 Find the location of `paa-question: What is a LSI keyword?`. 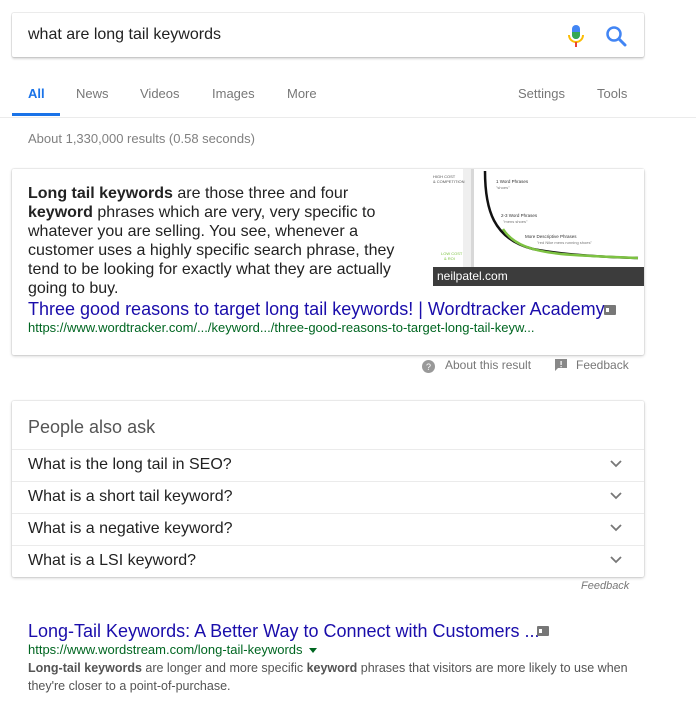

paa-question: What is a LSI keyword? is located at coordinates (112, 560).